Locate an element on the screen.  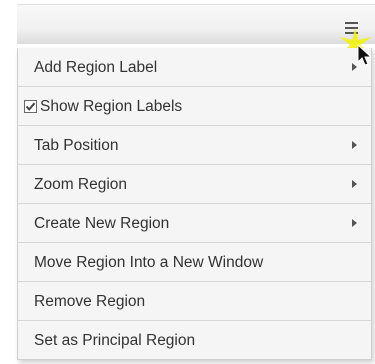
menu-item-add-region-label: Add Region Label is located at coordinates (194, 67).